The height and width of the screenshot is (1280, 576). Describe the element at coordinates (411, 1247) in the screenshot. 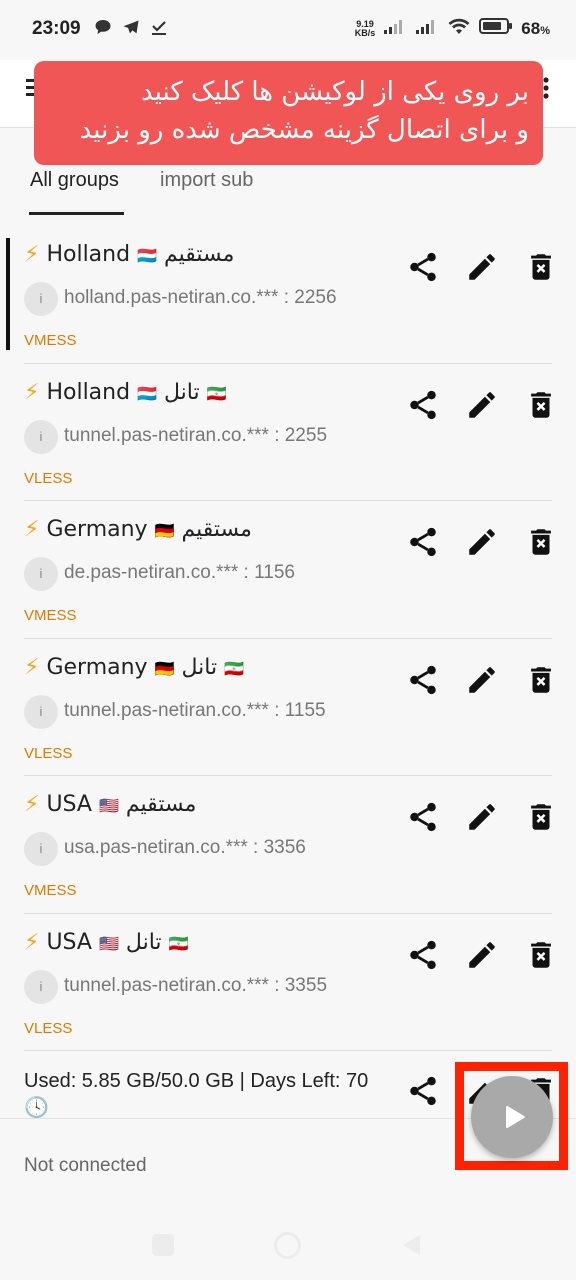

I see `back-icon` at that location.